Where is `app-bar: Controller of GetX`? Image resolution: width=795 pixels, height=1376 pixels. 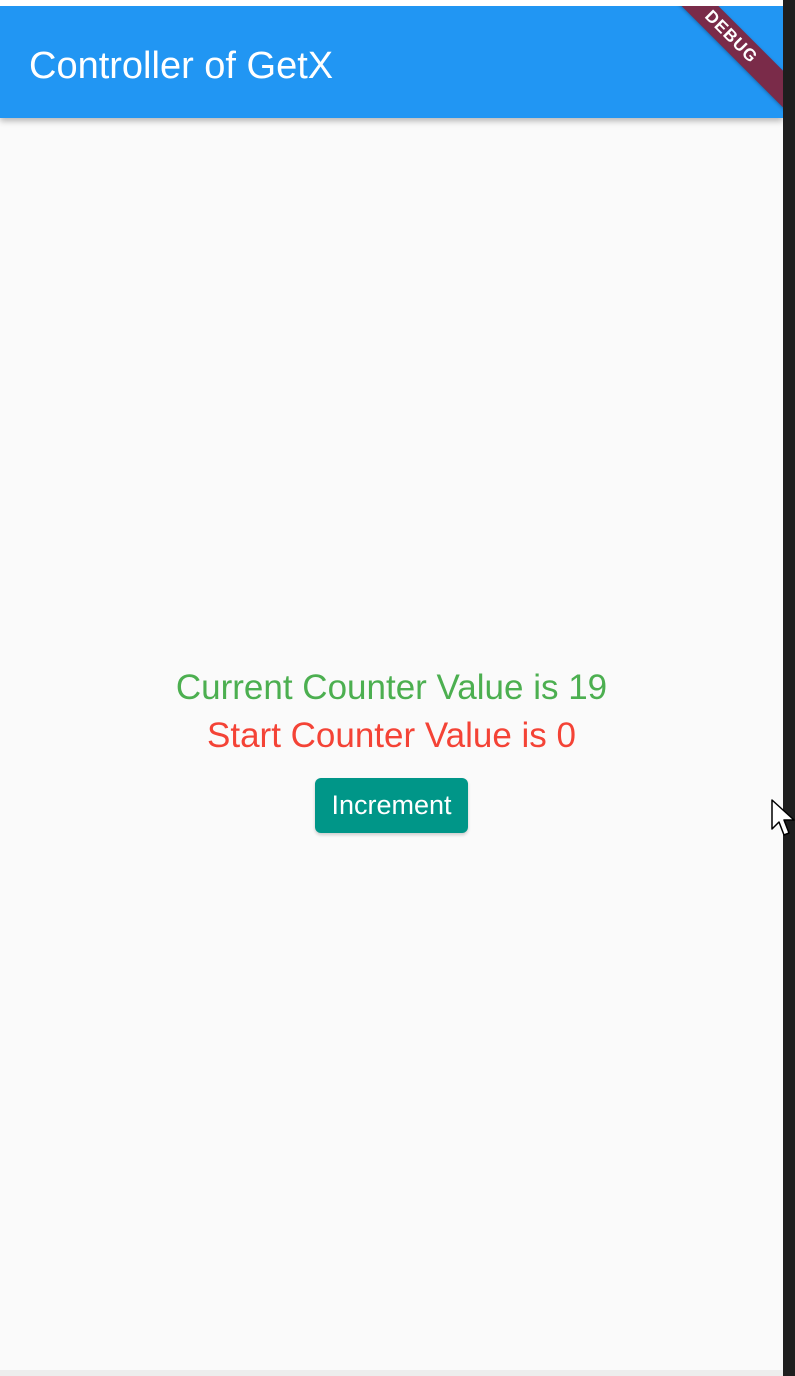
app-bar: Controller of GetX is located at coordinates (391, 62).